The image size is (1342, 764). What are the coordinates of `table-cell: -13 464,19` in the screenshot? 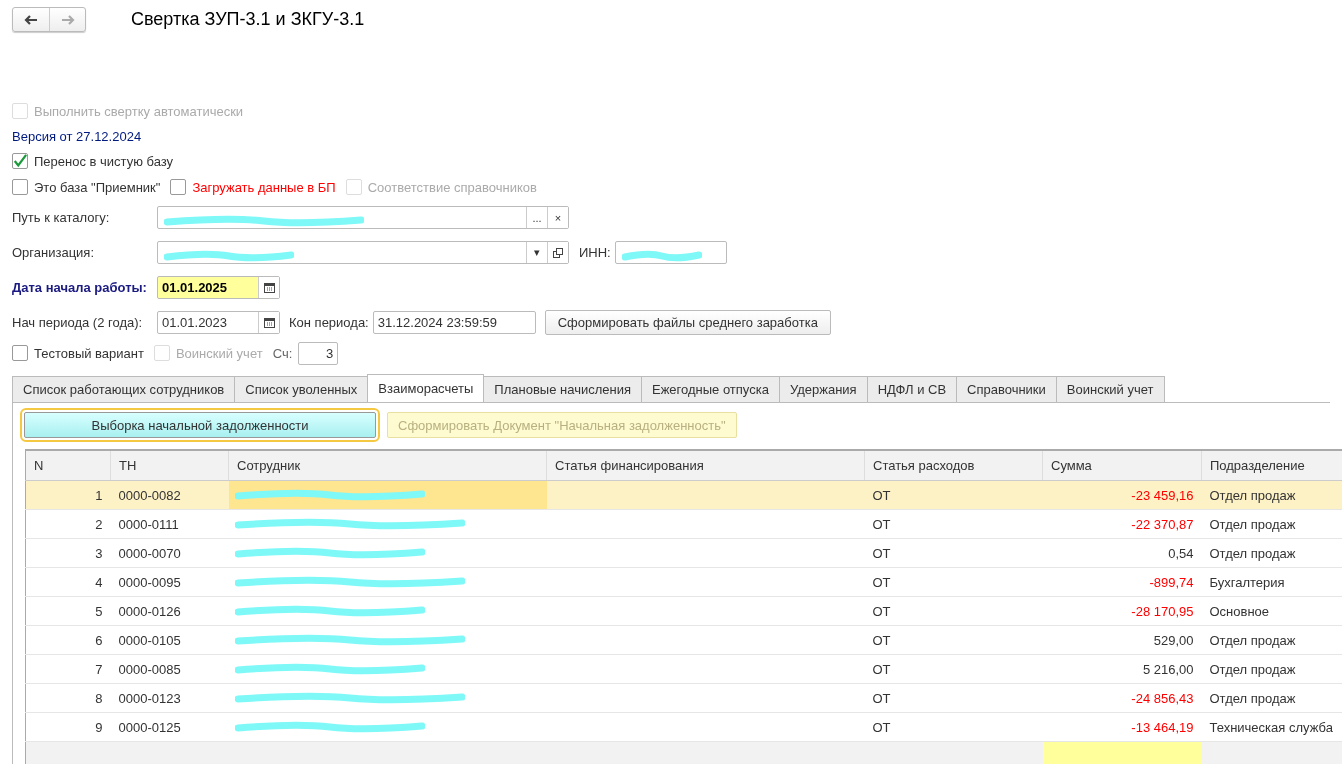 It's located at (1122, 727).